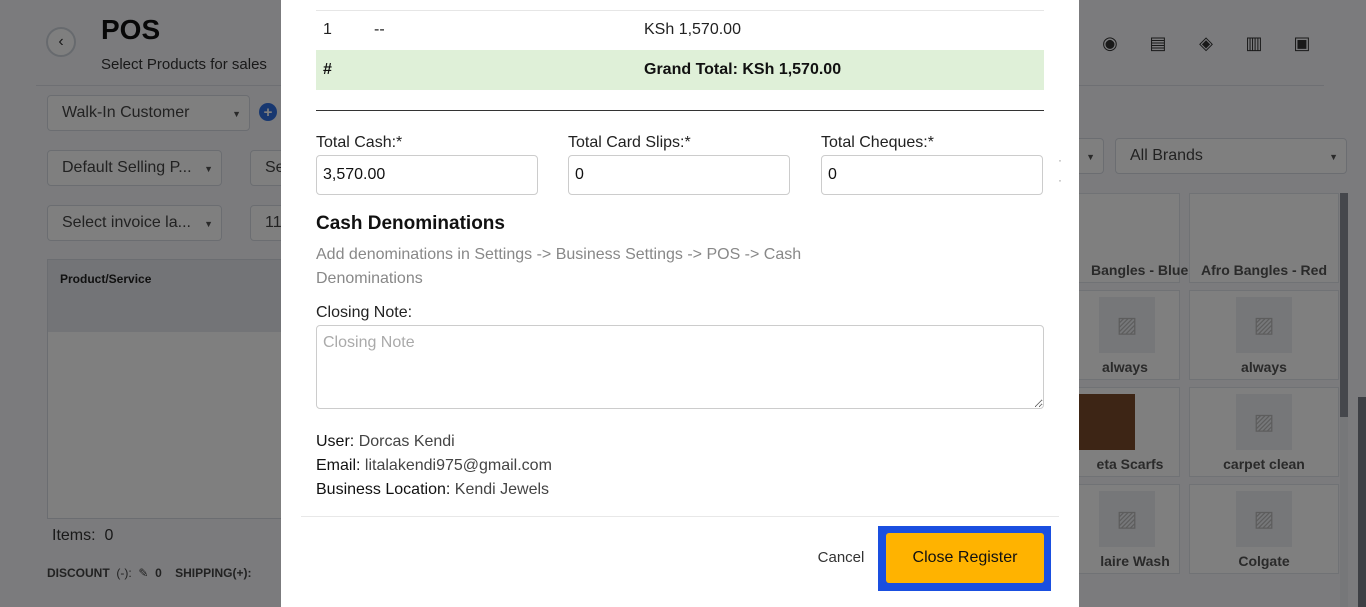  Describe the element at coordinates (680, 516) in the screenshot. I see `modal-footer-divider` at that location.